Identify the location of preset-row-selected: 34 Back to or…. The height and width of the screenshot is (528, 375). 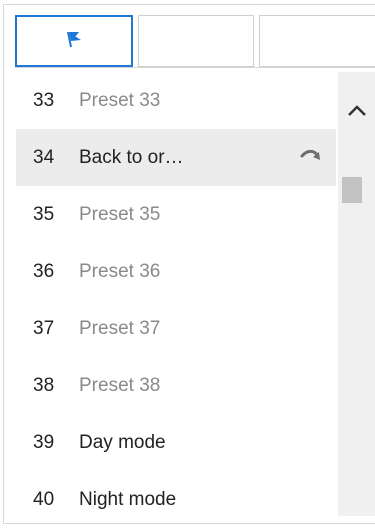
(176, 157).